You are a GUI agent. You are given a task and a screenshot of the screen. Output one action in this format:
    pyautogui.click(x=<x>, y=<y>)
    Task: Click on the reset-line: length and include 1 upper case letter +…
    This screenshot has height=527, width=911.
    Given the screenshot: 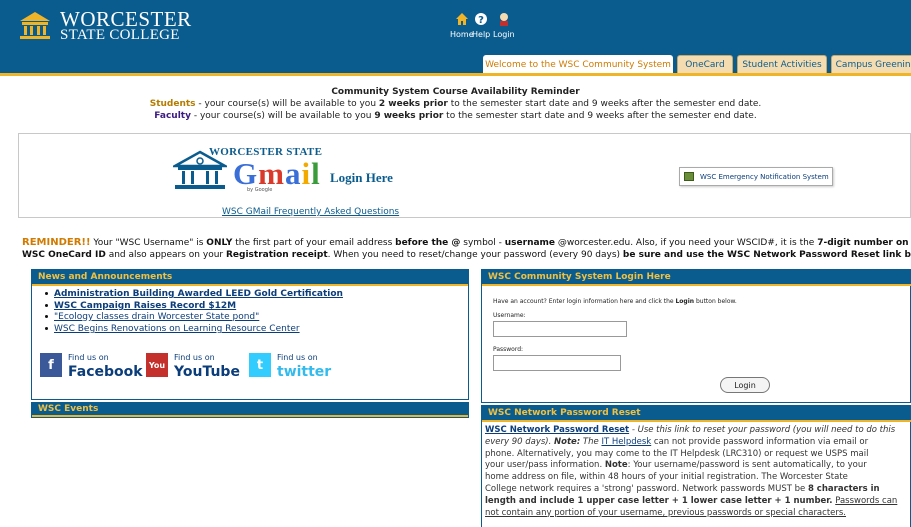 What is the action you would take?
    pyautogui.click(x=698, y=501)
    